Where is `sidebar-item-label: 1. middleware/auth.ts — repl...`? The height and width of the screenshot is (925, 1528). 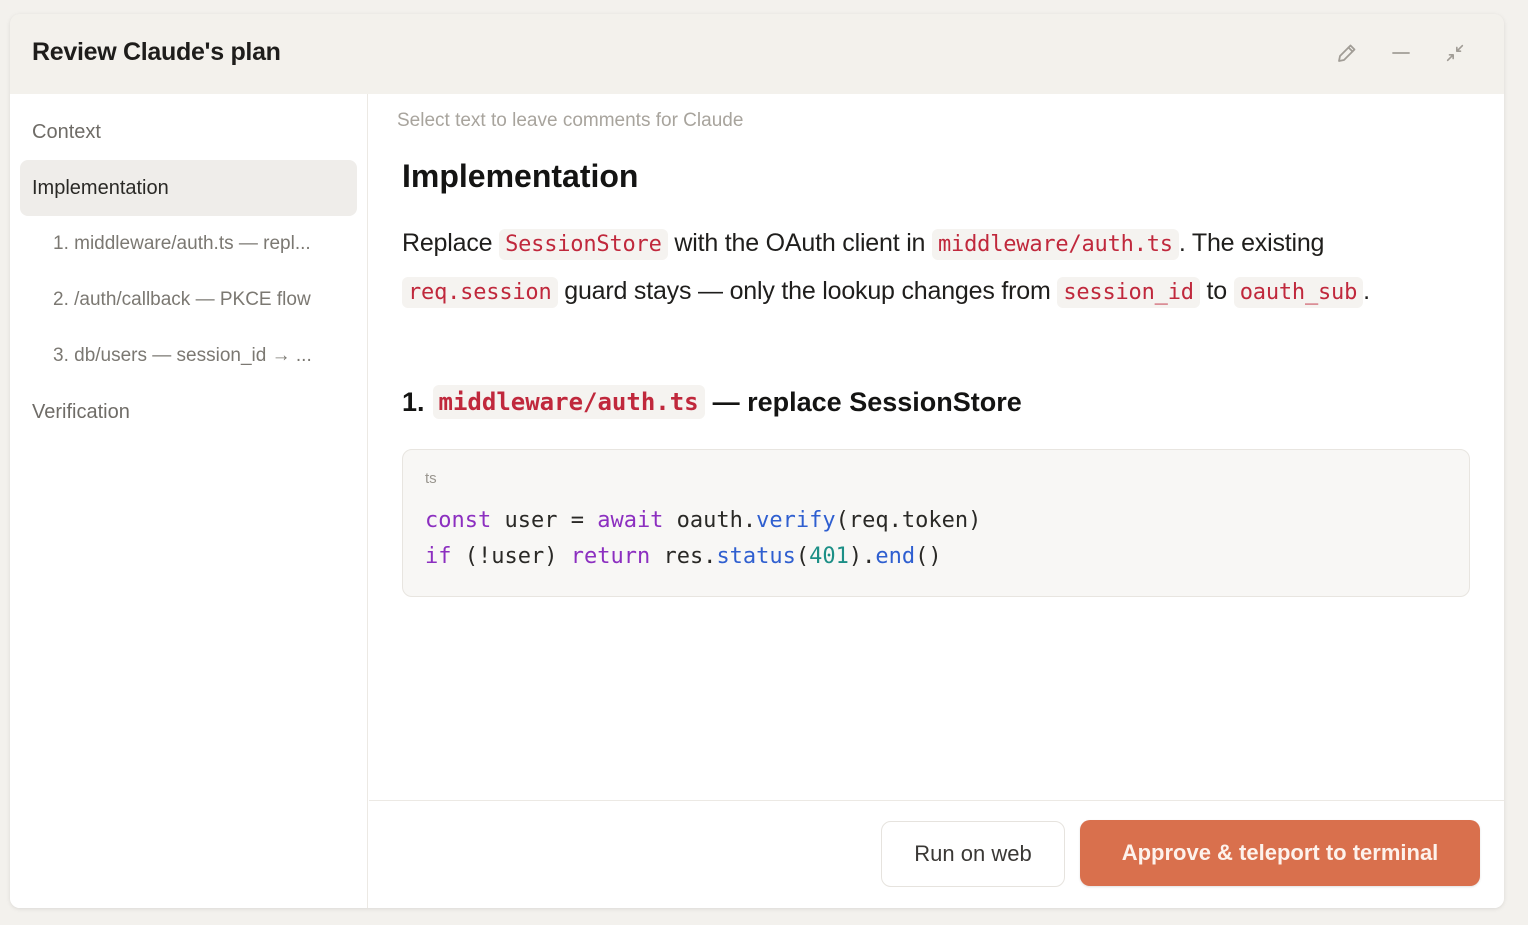
sidebar-item-label: 1. middleware/auth.ts — repl... is located at coordinates (182, 243).